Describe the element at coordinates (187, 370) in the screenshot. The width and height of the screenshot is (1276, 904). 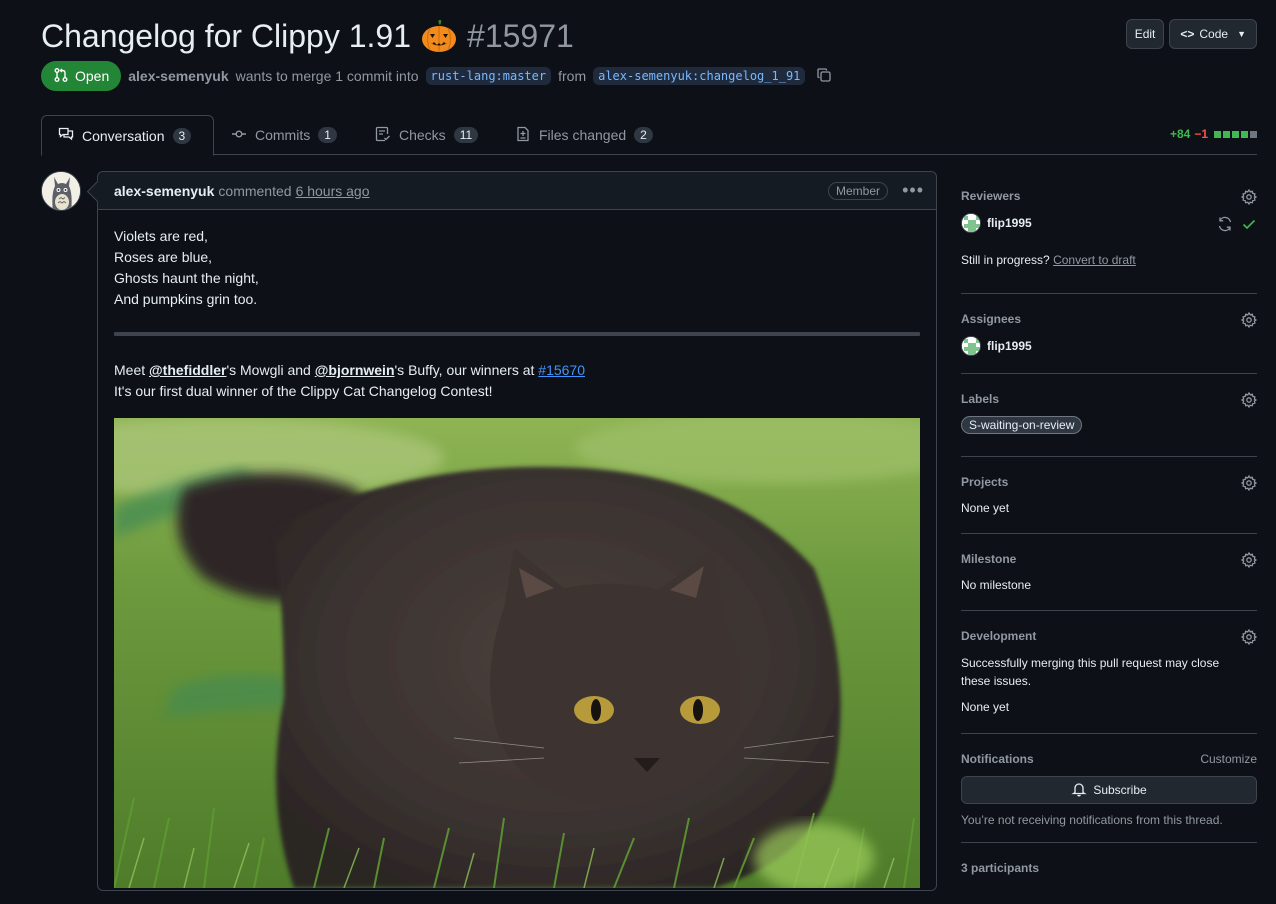
I see `mention-thefiddler: @thefiddler` at that location.